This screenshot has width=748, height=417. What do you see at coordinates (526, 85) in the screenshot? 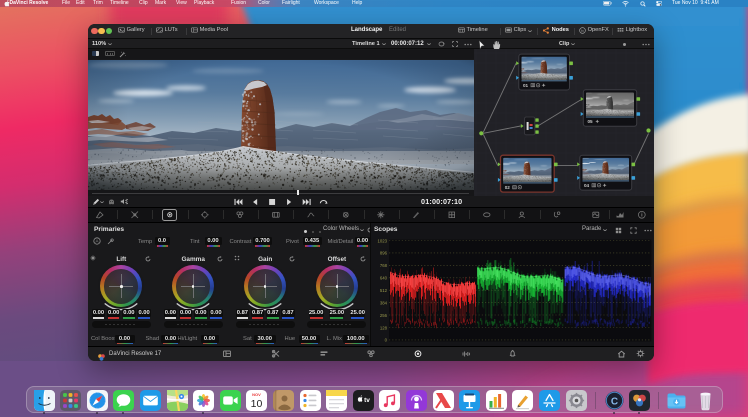
I see `svg-text: 01` at bounding box center [526, 85].